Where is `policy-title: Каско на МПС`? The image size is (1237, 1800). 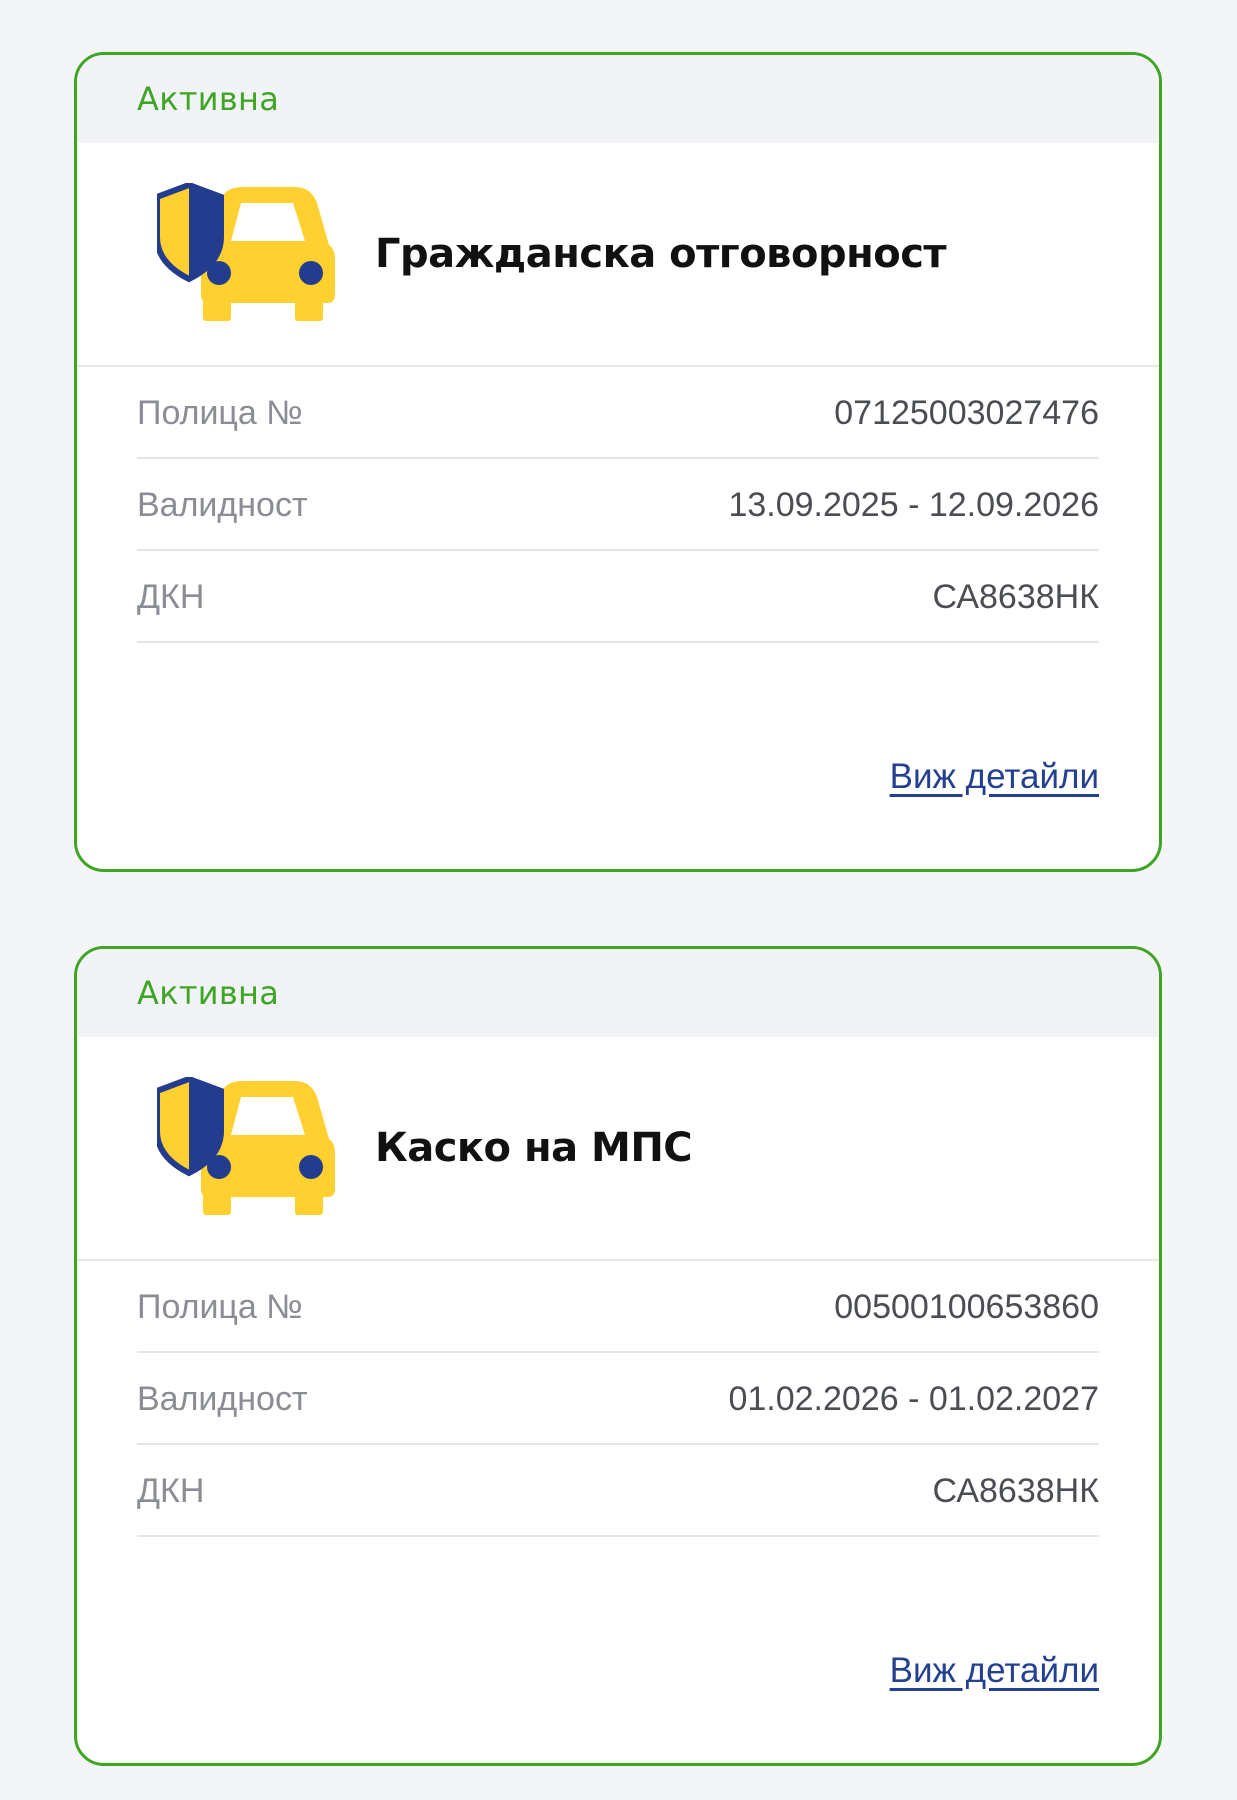
policy-title: Каско на МПС is located at coordinates (534, 1148).